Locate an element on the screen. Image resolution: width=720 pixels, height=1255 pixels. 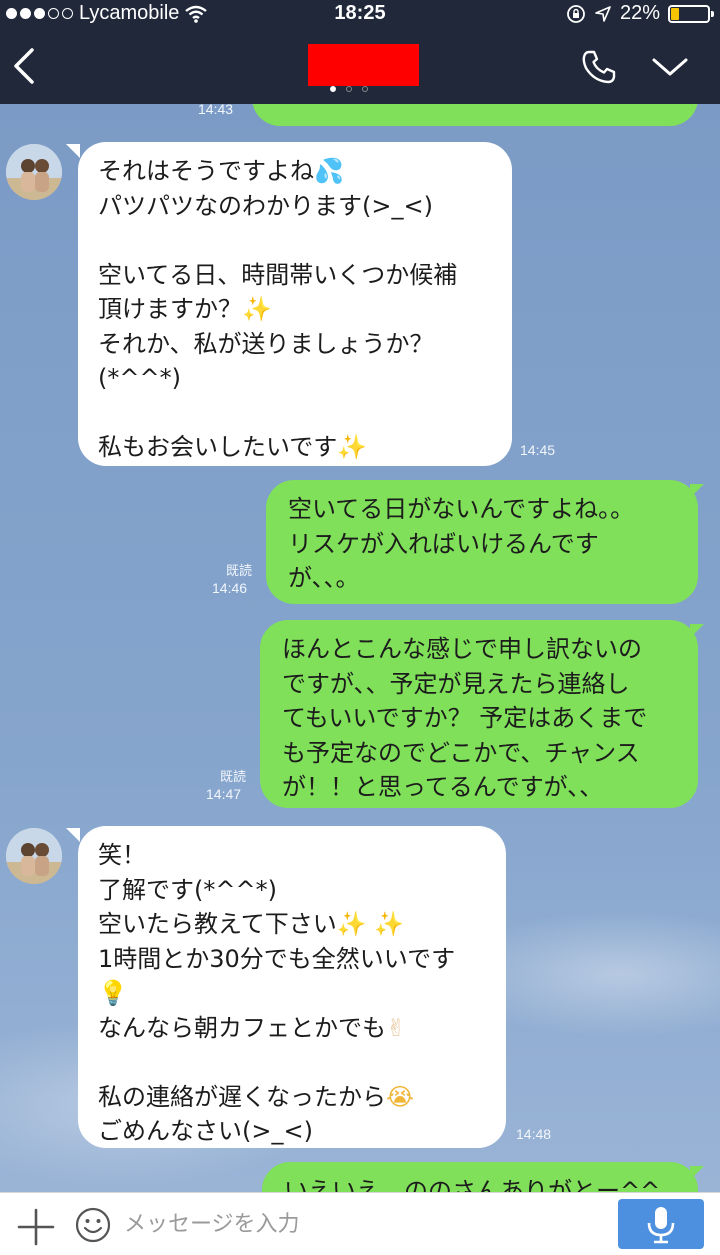
message-line: リスケが入ればいけるんです is located at coordinates (443, 543).